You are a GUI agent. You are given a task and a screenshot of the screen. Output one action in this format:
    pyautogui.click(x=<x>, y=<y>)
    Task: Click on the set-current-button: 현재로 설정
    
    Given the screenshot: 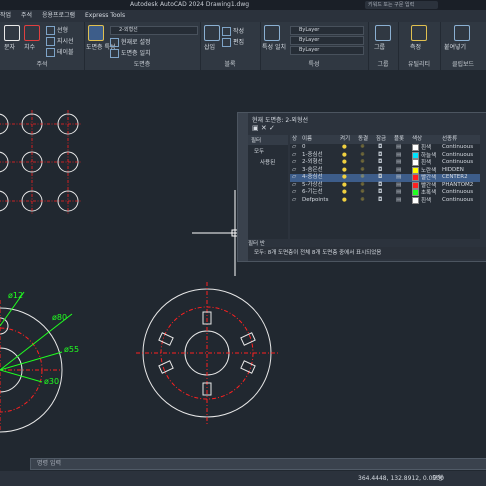 What is the action you would take?
    pyautogui.click(x=130, y=42)
    